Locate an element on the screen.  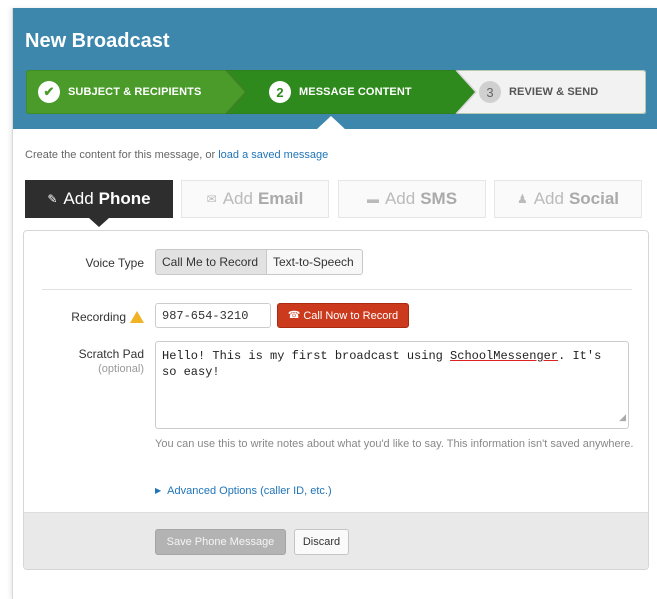
tab-email: ✉ Add Email is located at coordinates (255, 199).